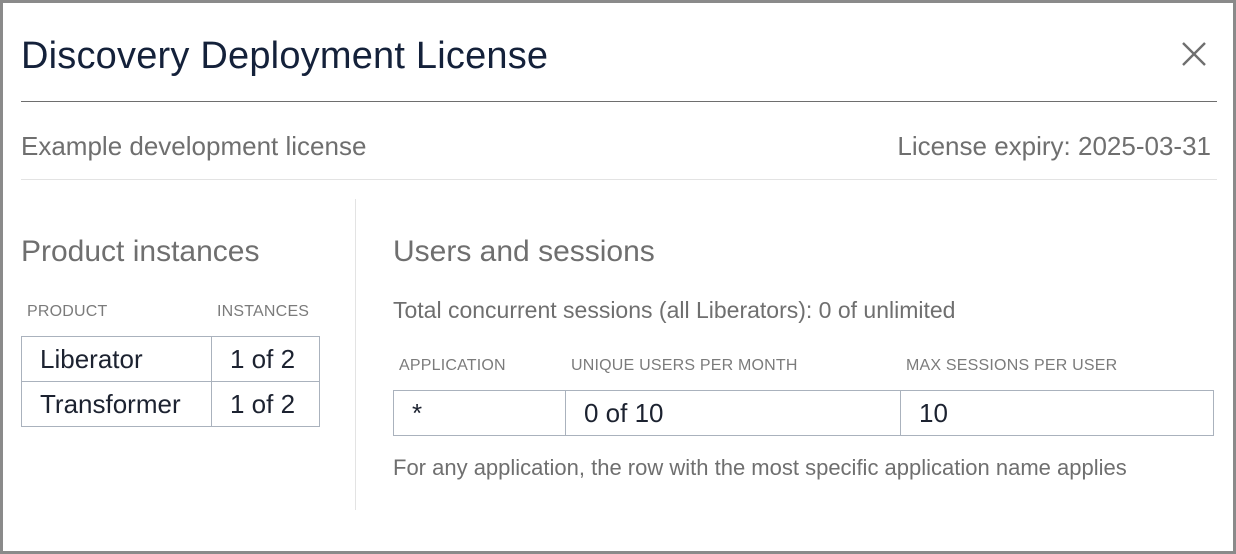  I want to click on close-icon, so click(1194, 54).